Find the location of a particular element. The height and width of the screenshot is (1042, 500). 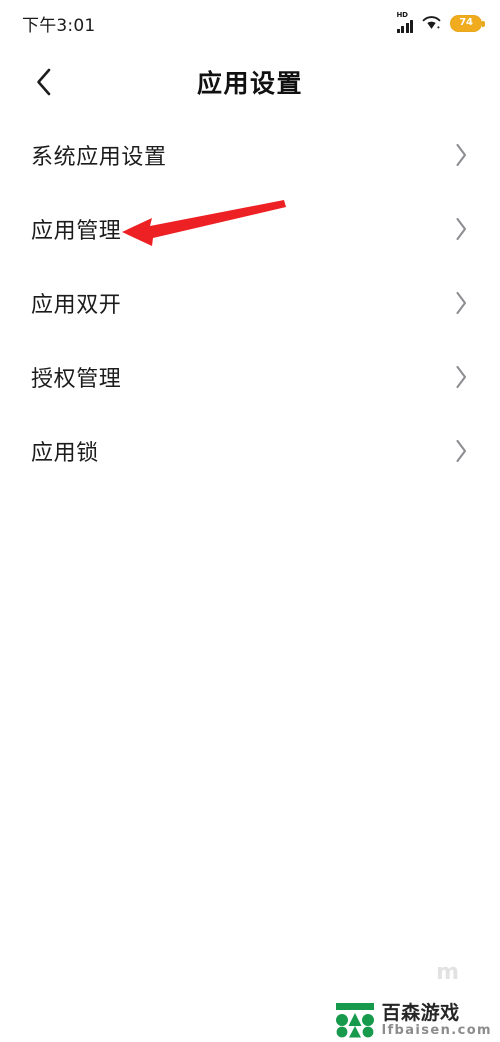

wifi-icon is located at coordinates (431, 22).